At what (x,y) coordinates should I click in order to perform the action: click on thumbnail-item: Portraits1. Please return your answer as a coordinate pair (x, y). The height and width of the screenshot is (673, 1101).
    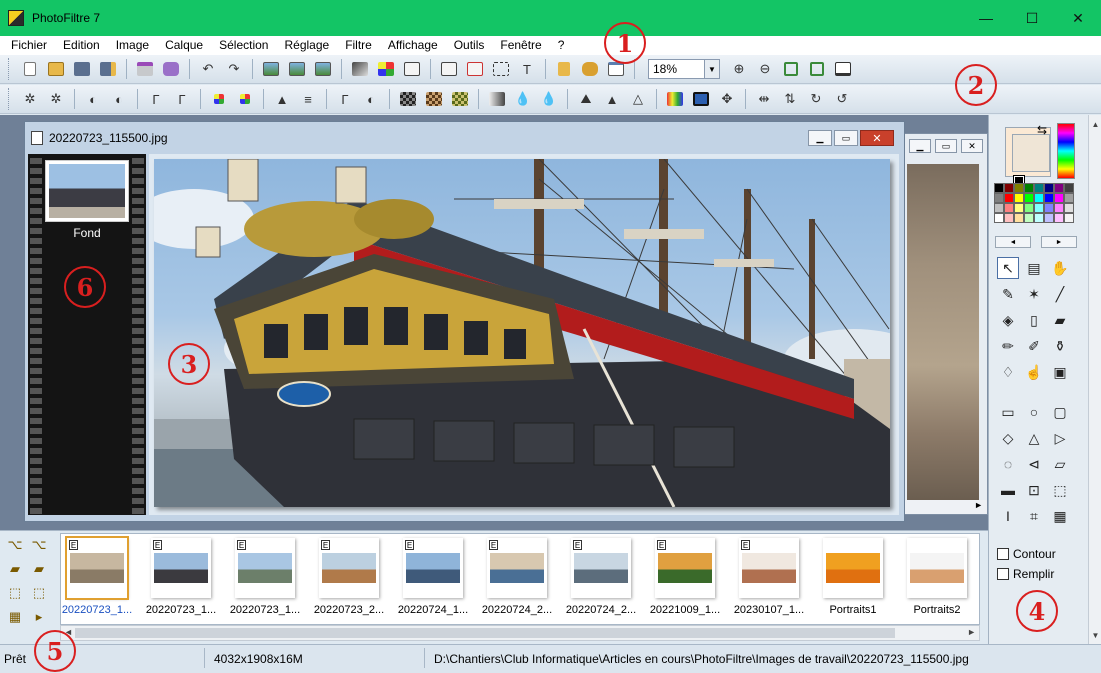
    Looking at the image, I should click on (853, 581).